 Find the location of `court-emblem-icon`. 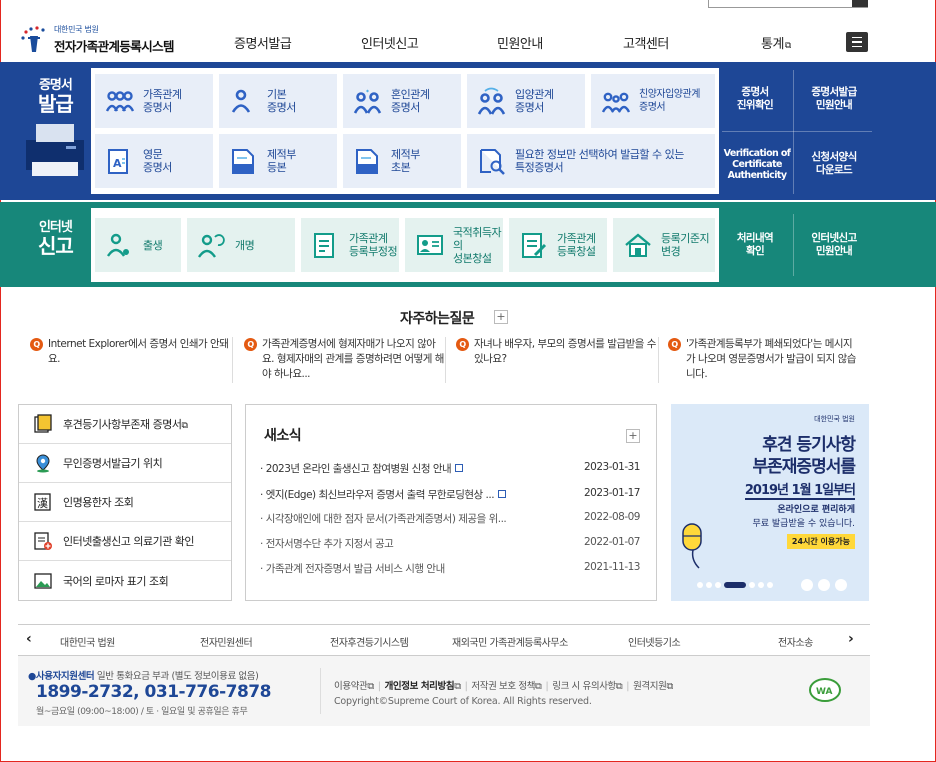

court-emblem-icon is located at coordinates (33, 38).